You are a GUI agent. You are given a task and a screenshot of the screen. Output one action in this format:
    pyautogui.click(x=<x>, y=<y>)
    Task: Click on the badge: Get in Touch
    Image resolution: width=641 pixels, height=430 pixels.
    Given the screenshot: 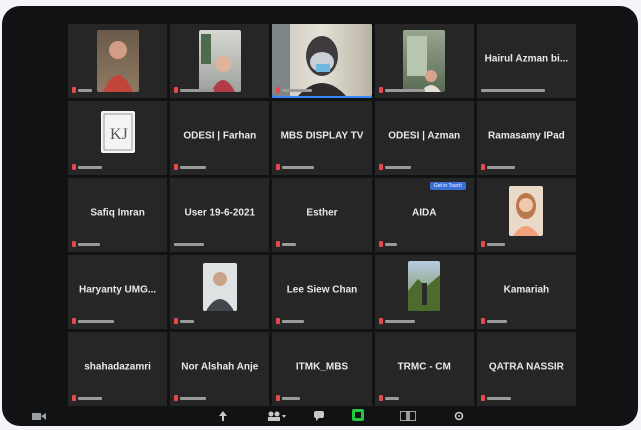 What is the action you would take?
    pyautogui.click(x=447, y=186)
    